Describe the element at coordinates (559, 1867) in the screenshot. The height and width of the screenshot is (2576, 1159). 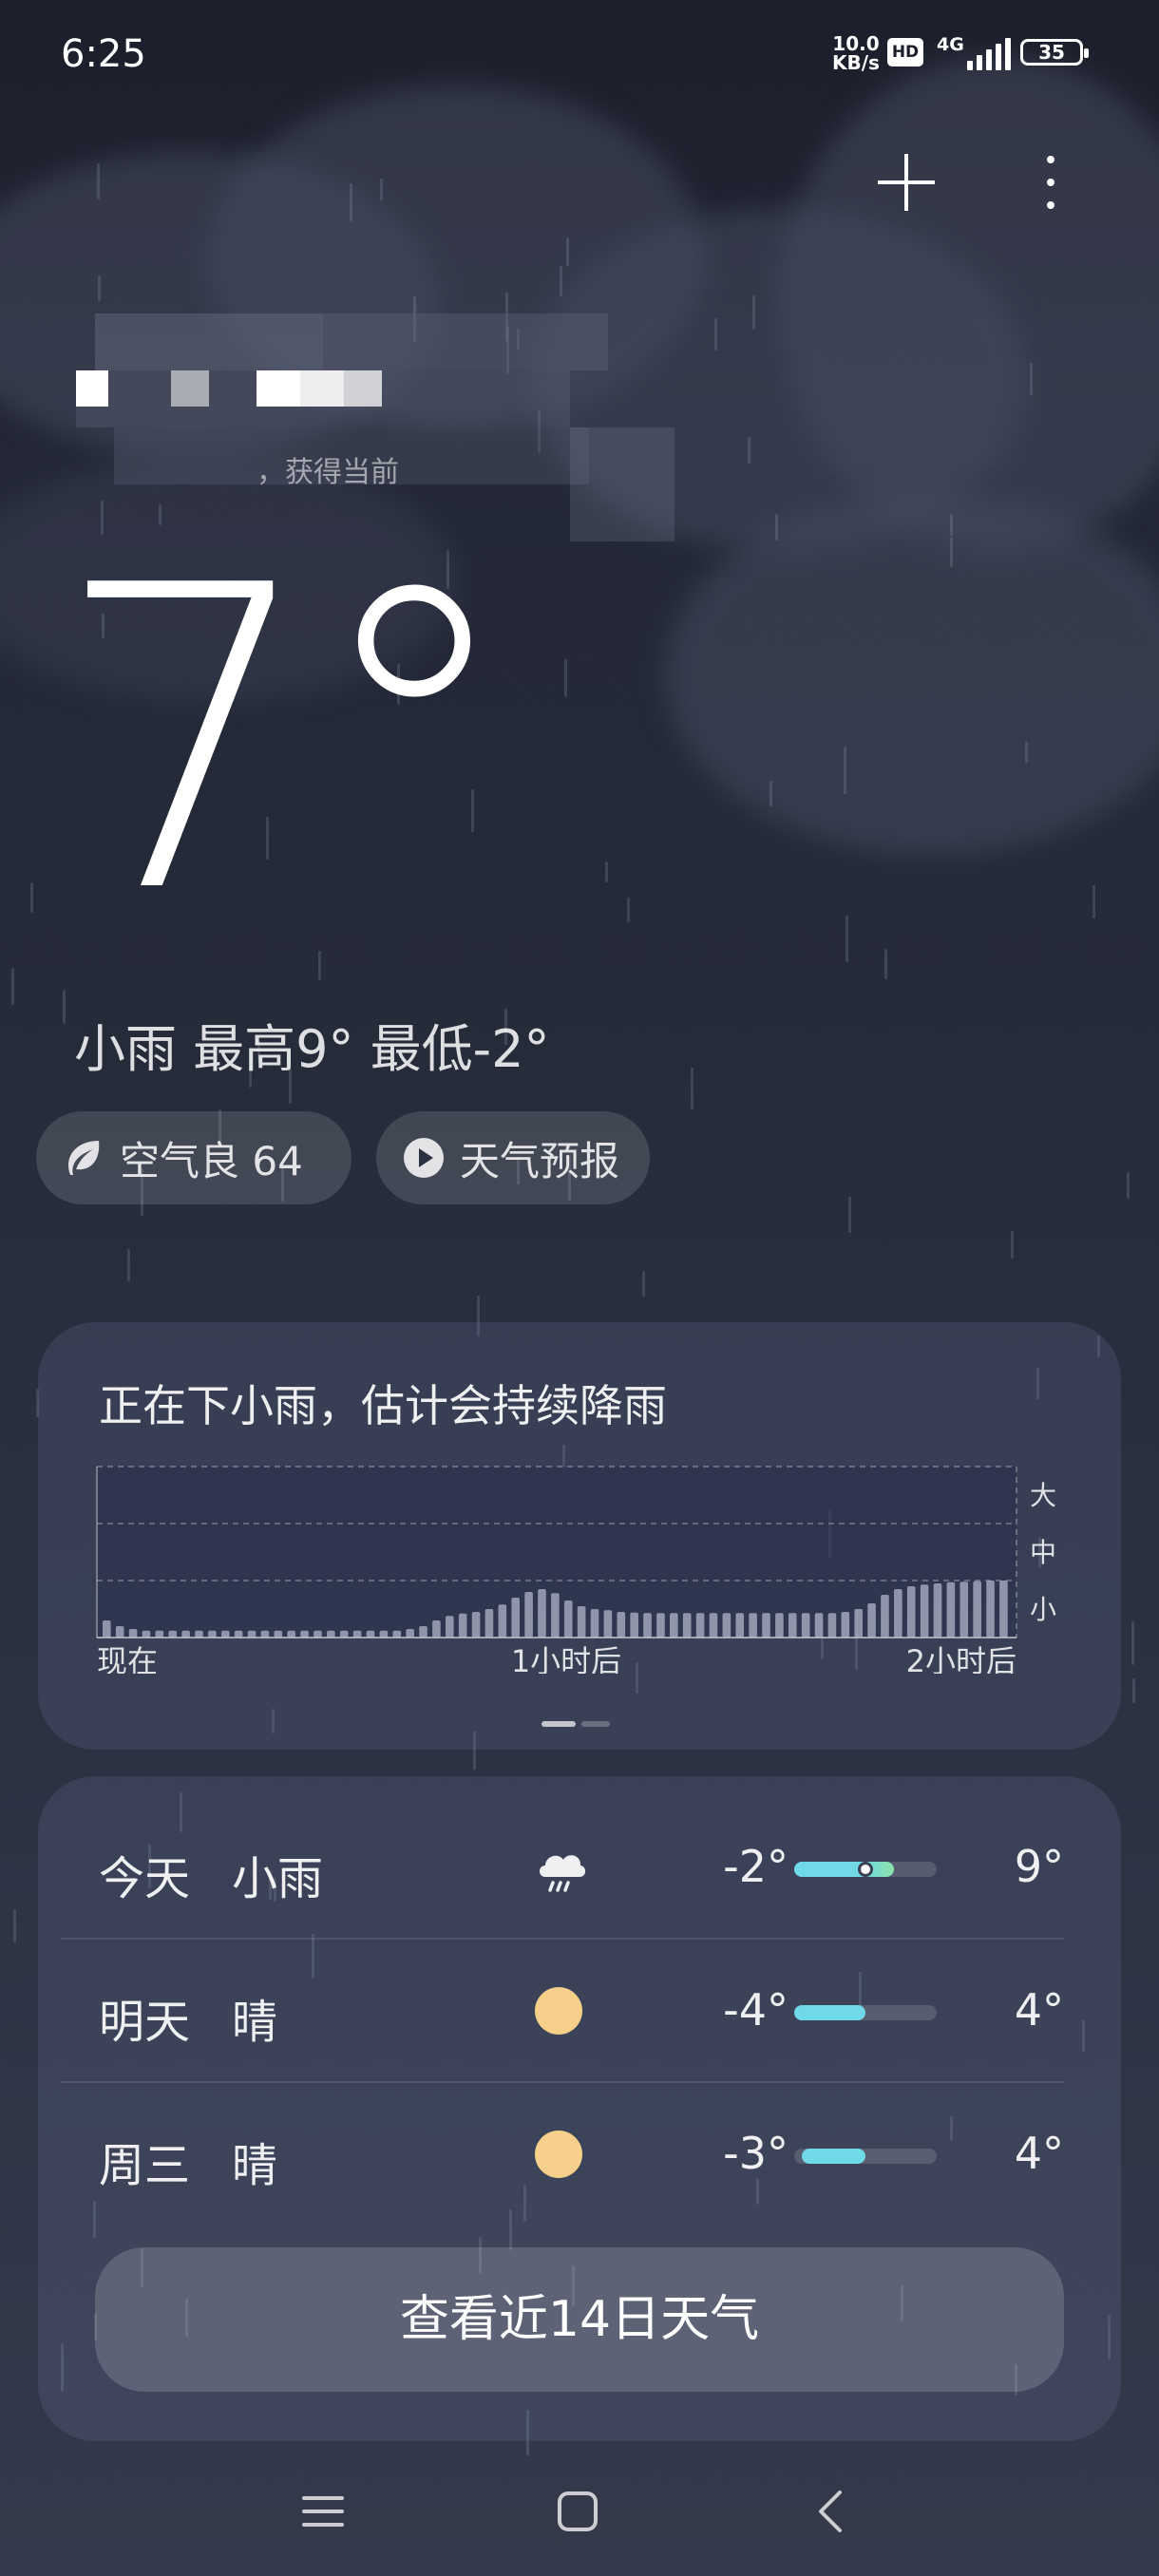
I see `rain-cloud-icon` at that location.